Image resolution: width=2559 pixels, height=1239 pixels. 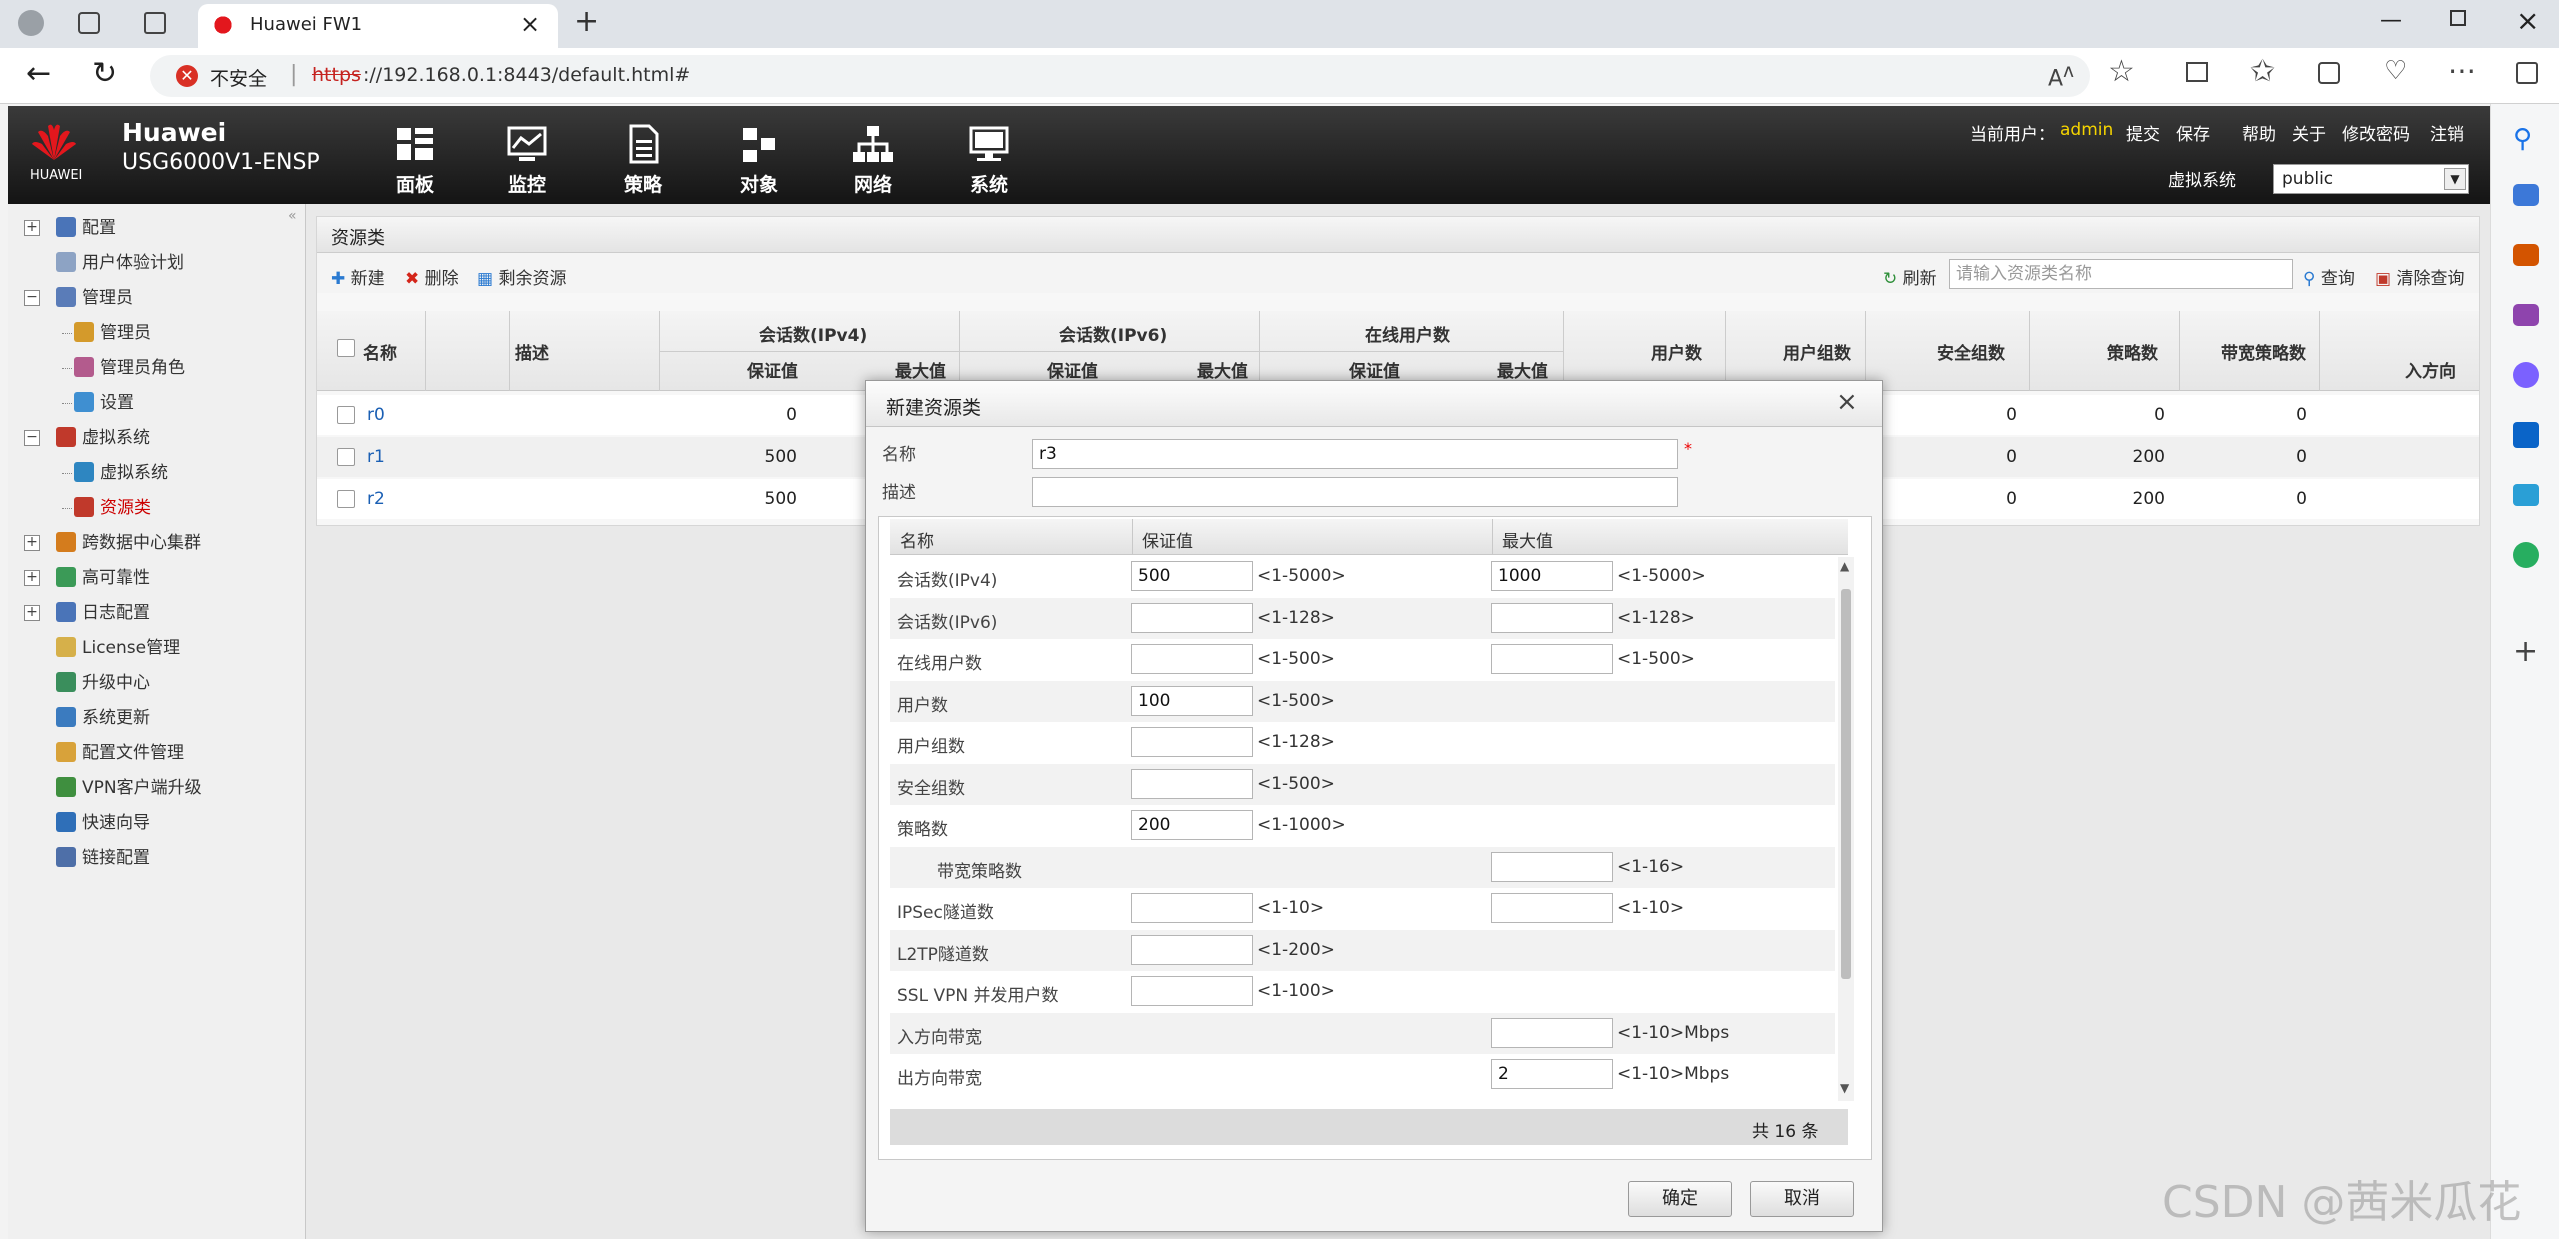 I want to click on browser-essentials-icon: ♡, so click(x=2395, y=71).